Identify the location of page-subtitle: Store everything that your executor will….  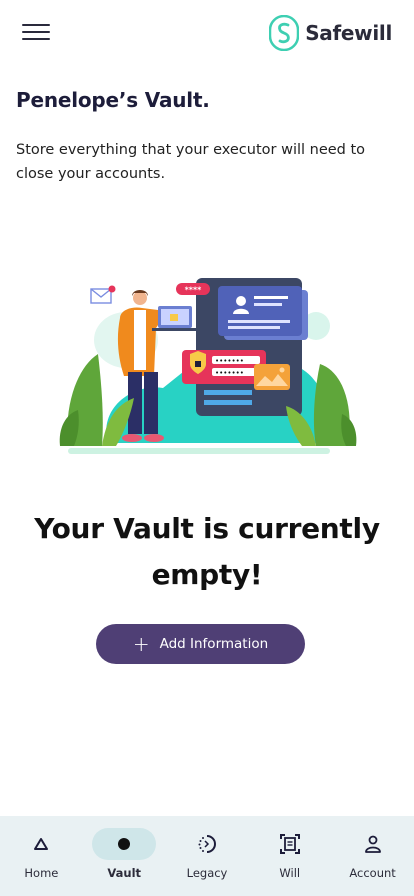
(191, 162).